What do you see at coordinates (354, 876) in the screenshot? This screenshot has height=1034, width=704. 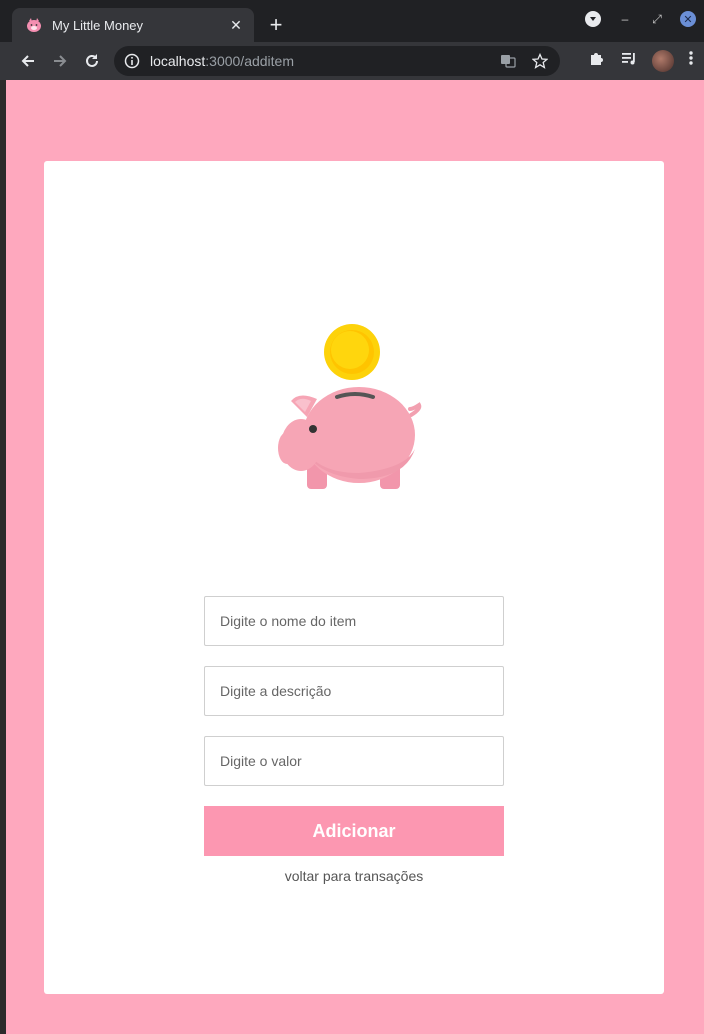 I see `back-to-transactions-link: voltar para transações` at bounding box center [354, 876].